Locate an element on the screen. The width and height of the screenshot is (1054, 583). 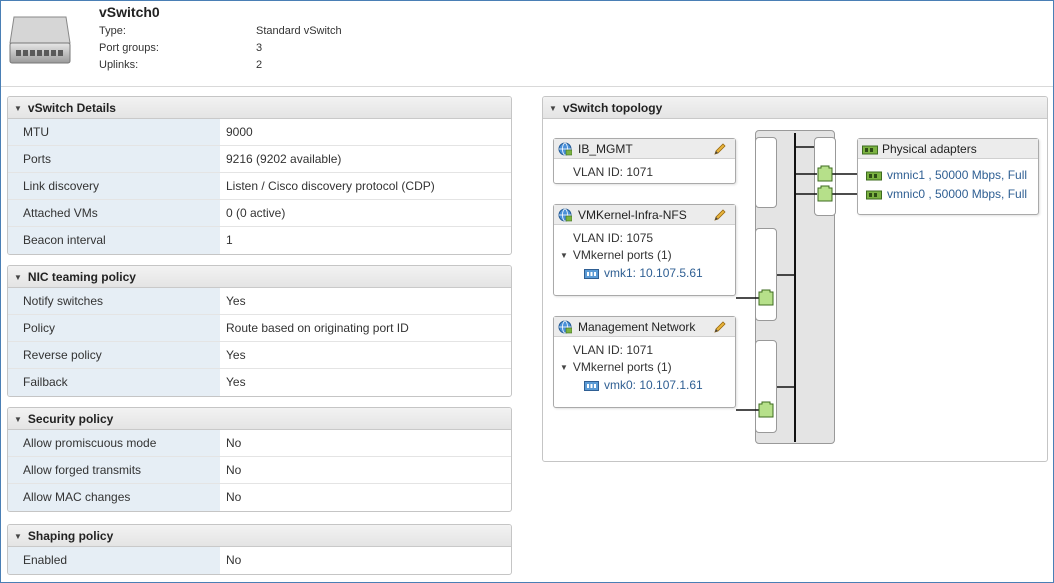
property-value: Listen / Cisco discovery protocol (CDP) is located at coordinates (330, 186).